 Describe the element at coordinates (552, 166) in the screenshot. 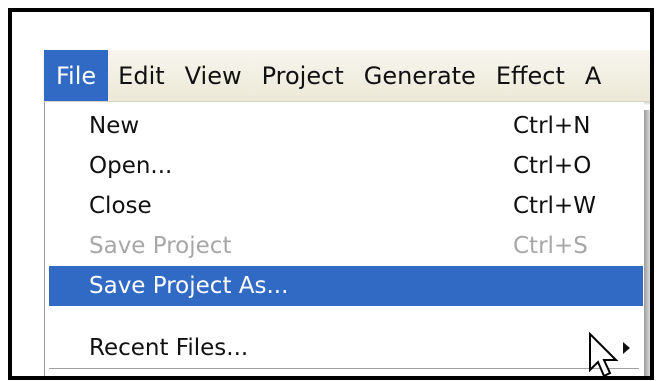

I see `menu-item-shortcut: Ctrl+O` at that location.